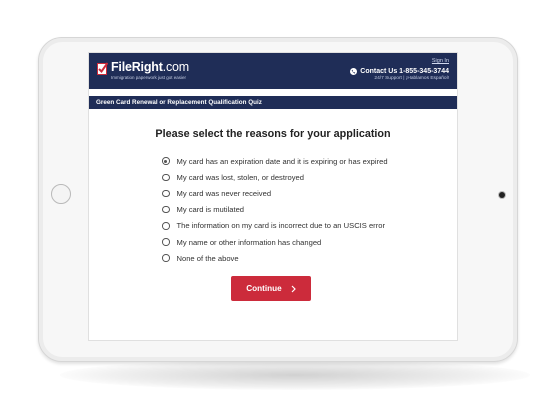  I want to click on tablet-camera, so click(502, 195).